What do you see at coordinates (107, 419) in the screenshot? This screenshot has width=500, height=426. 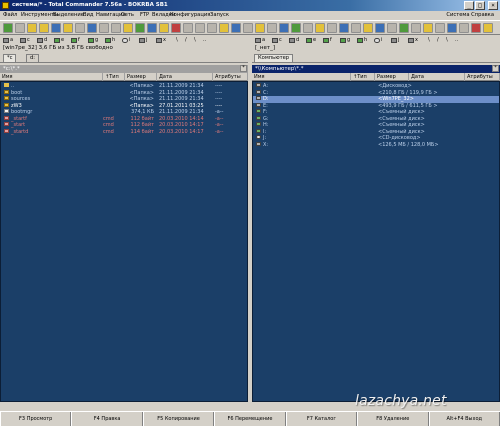 I see `fkey-button: F4 Правка` at bounding box center [107, 419].